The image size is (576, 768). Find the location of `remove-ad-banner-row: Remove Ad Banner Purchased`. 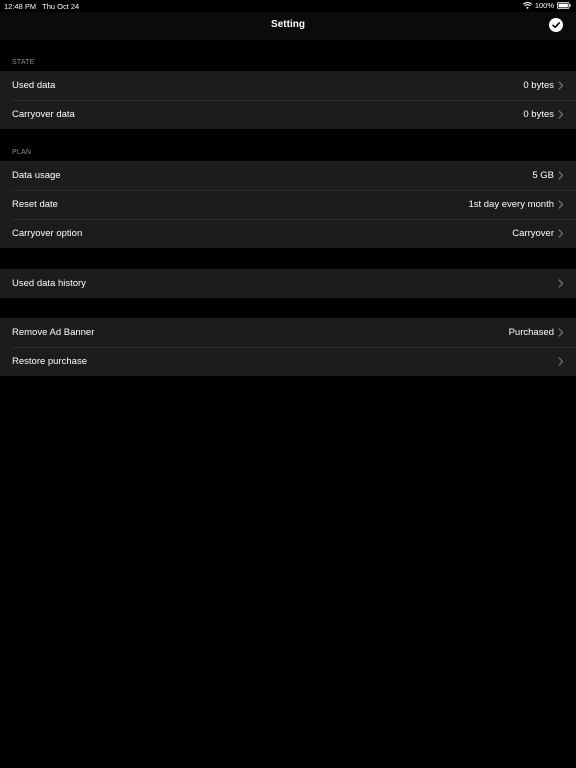

remove-ad-banner-row: Remove Ad Banner Purchased is located at coordinates (288, 332).